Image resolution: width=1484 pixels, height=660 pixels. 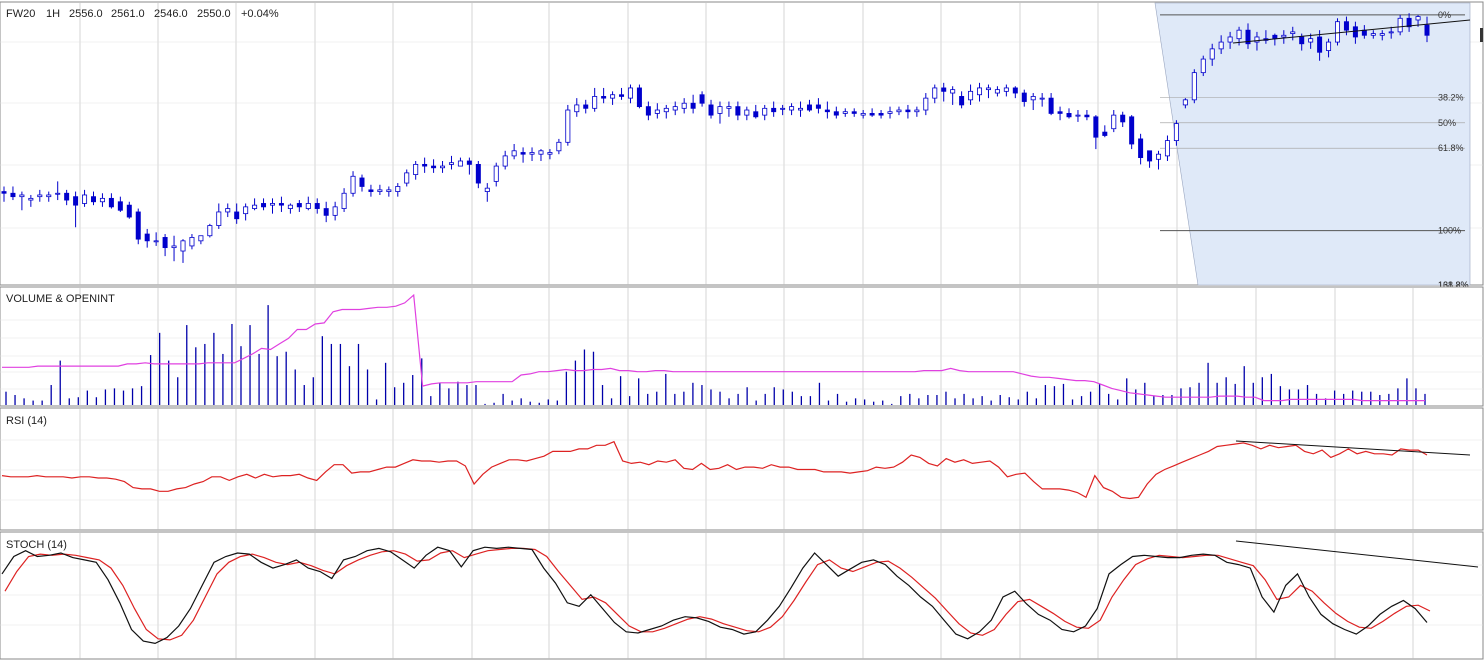 I want to click on low-value: 2546.0, so click(x=171, y=14).